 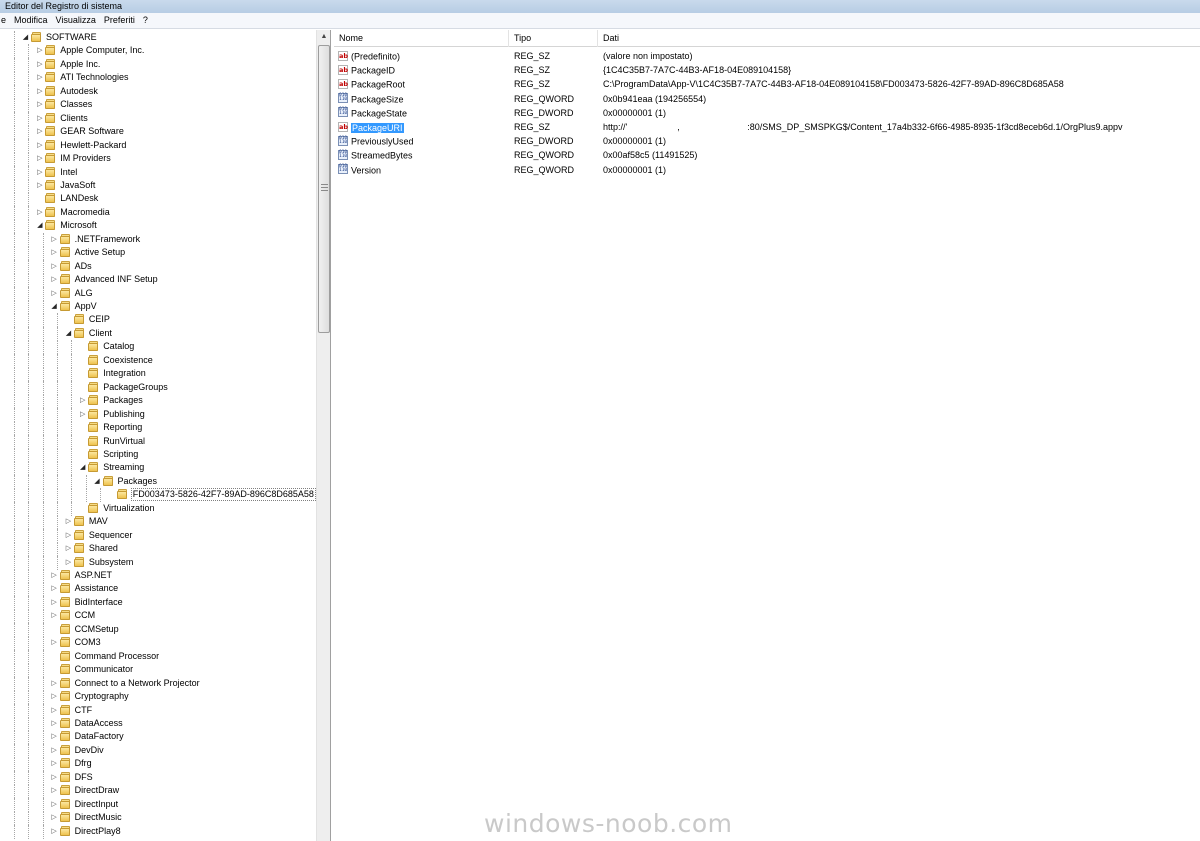 What do you see at coordinates (89, 750) in the screenshot?
I see `tree-node-label: DevDiv` at bounding box center [89, 750].